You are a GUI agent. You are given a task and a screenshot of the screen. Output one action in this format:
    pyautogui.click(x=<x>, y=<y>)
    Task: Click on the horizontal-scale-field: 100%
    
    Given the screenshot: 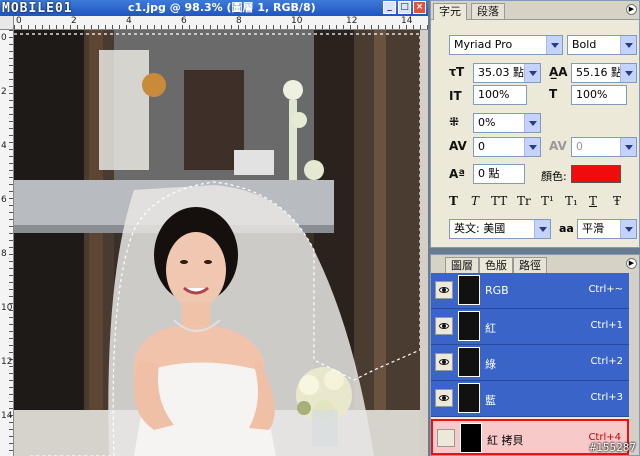 What is the action you would take?
    pyautogui.click(x=599, y=95)
    